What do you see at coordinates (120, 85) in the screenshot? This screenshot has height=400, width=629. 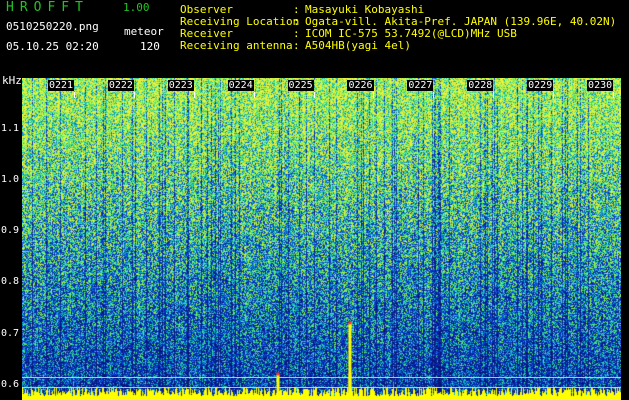 I see `x-tick-label: 0222` at bounding box center [120, 85].